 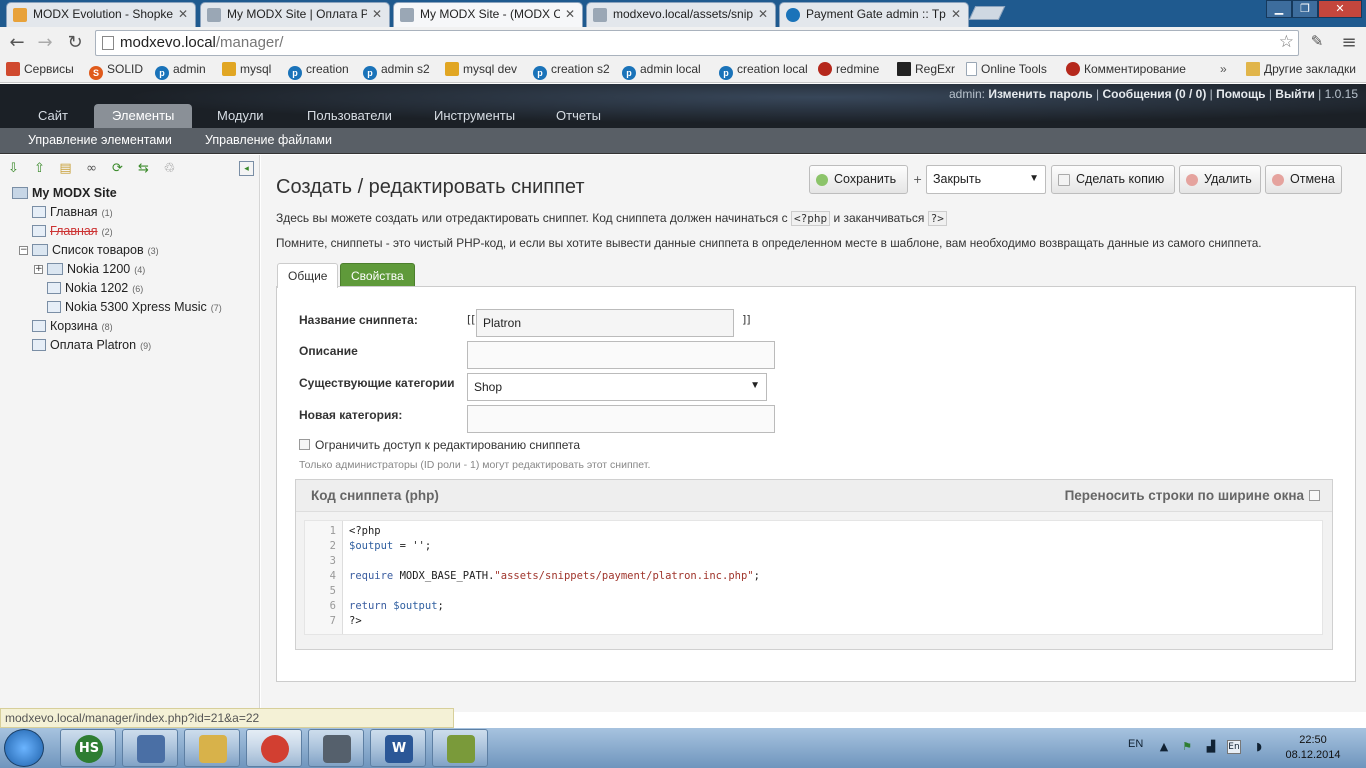 I want to click on tab-reports: Отчеты, so click(x=578, y=116).